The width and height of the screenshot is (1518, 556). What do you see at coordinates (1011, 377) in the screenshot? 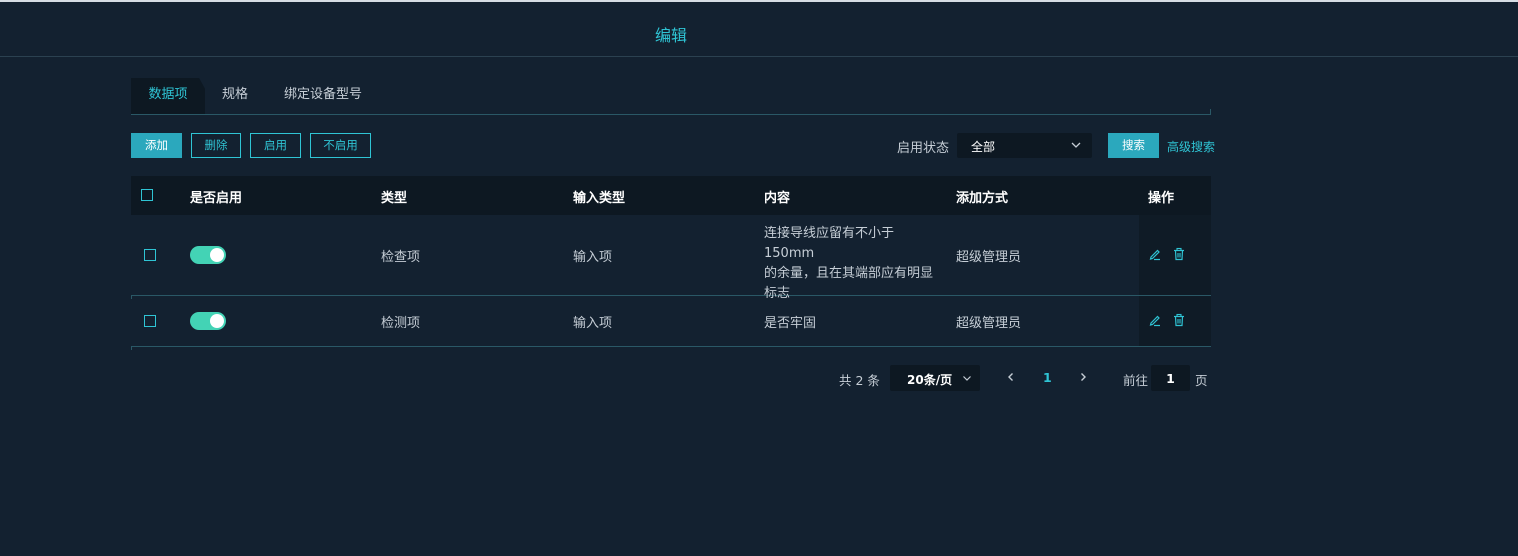
I see `chevron-left-icon` at bounding box center [1011, 377].